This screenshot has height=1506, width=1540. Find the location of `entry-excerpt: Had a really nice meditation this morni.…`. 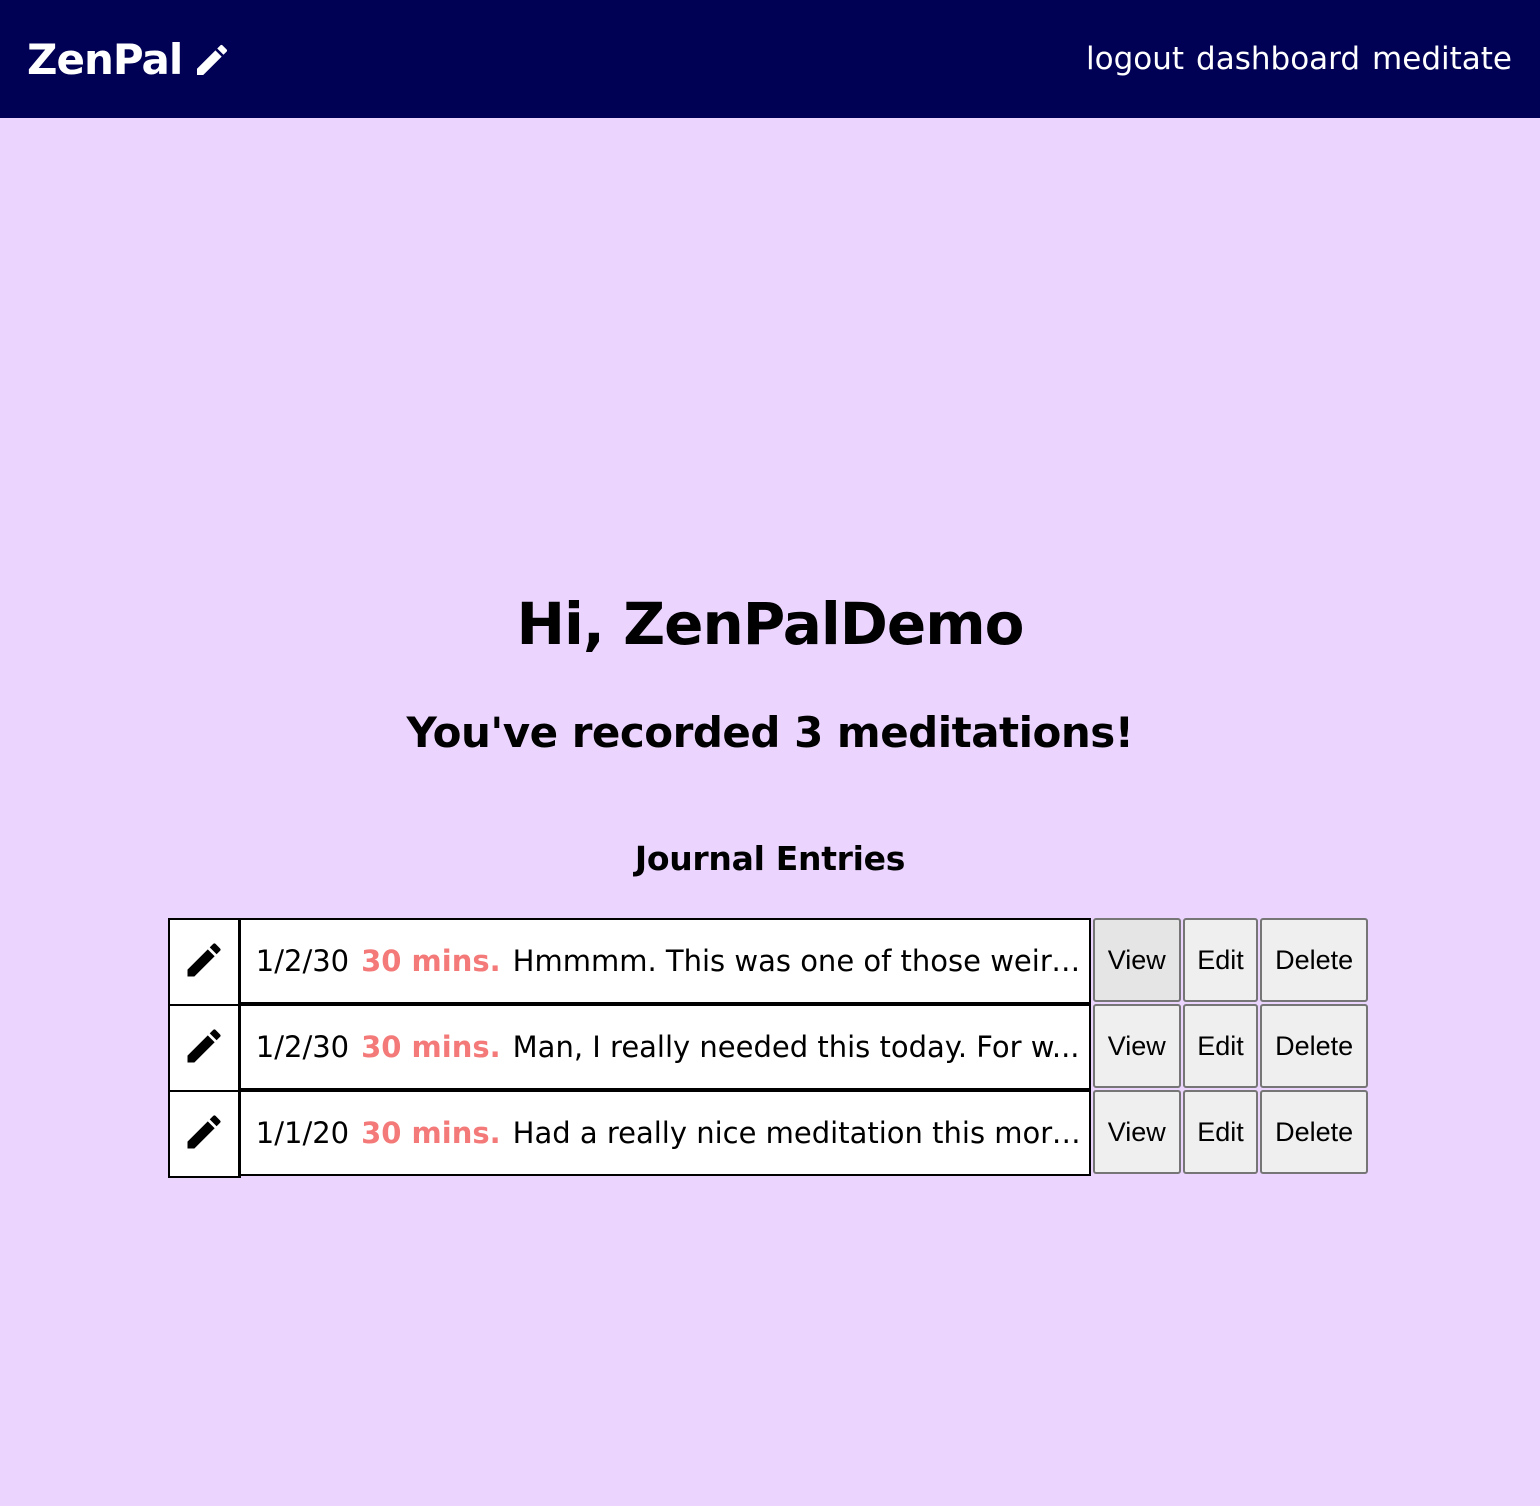

entry-excerpt: Had a really nice meditation this morni.… is located at coordinates (797, 1133).